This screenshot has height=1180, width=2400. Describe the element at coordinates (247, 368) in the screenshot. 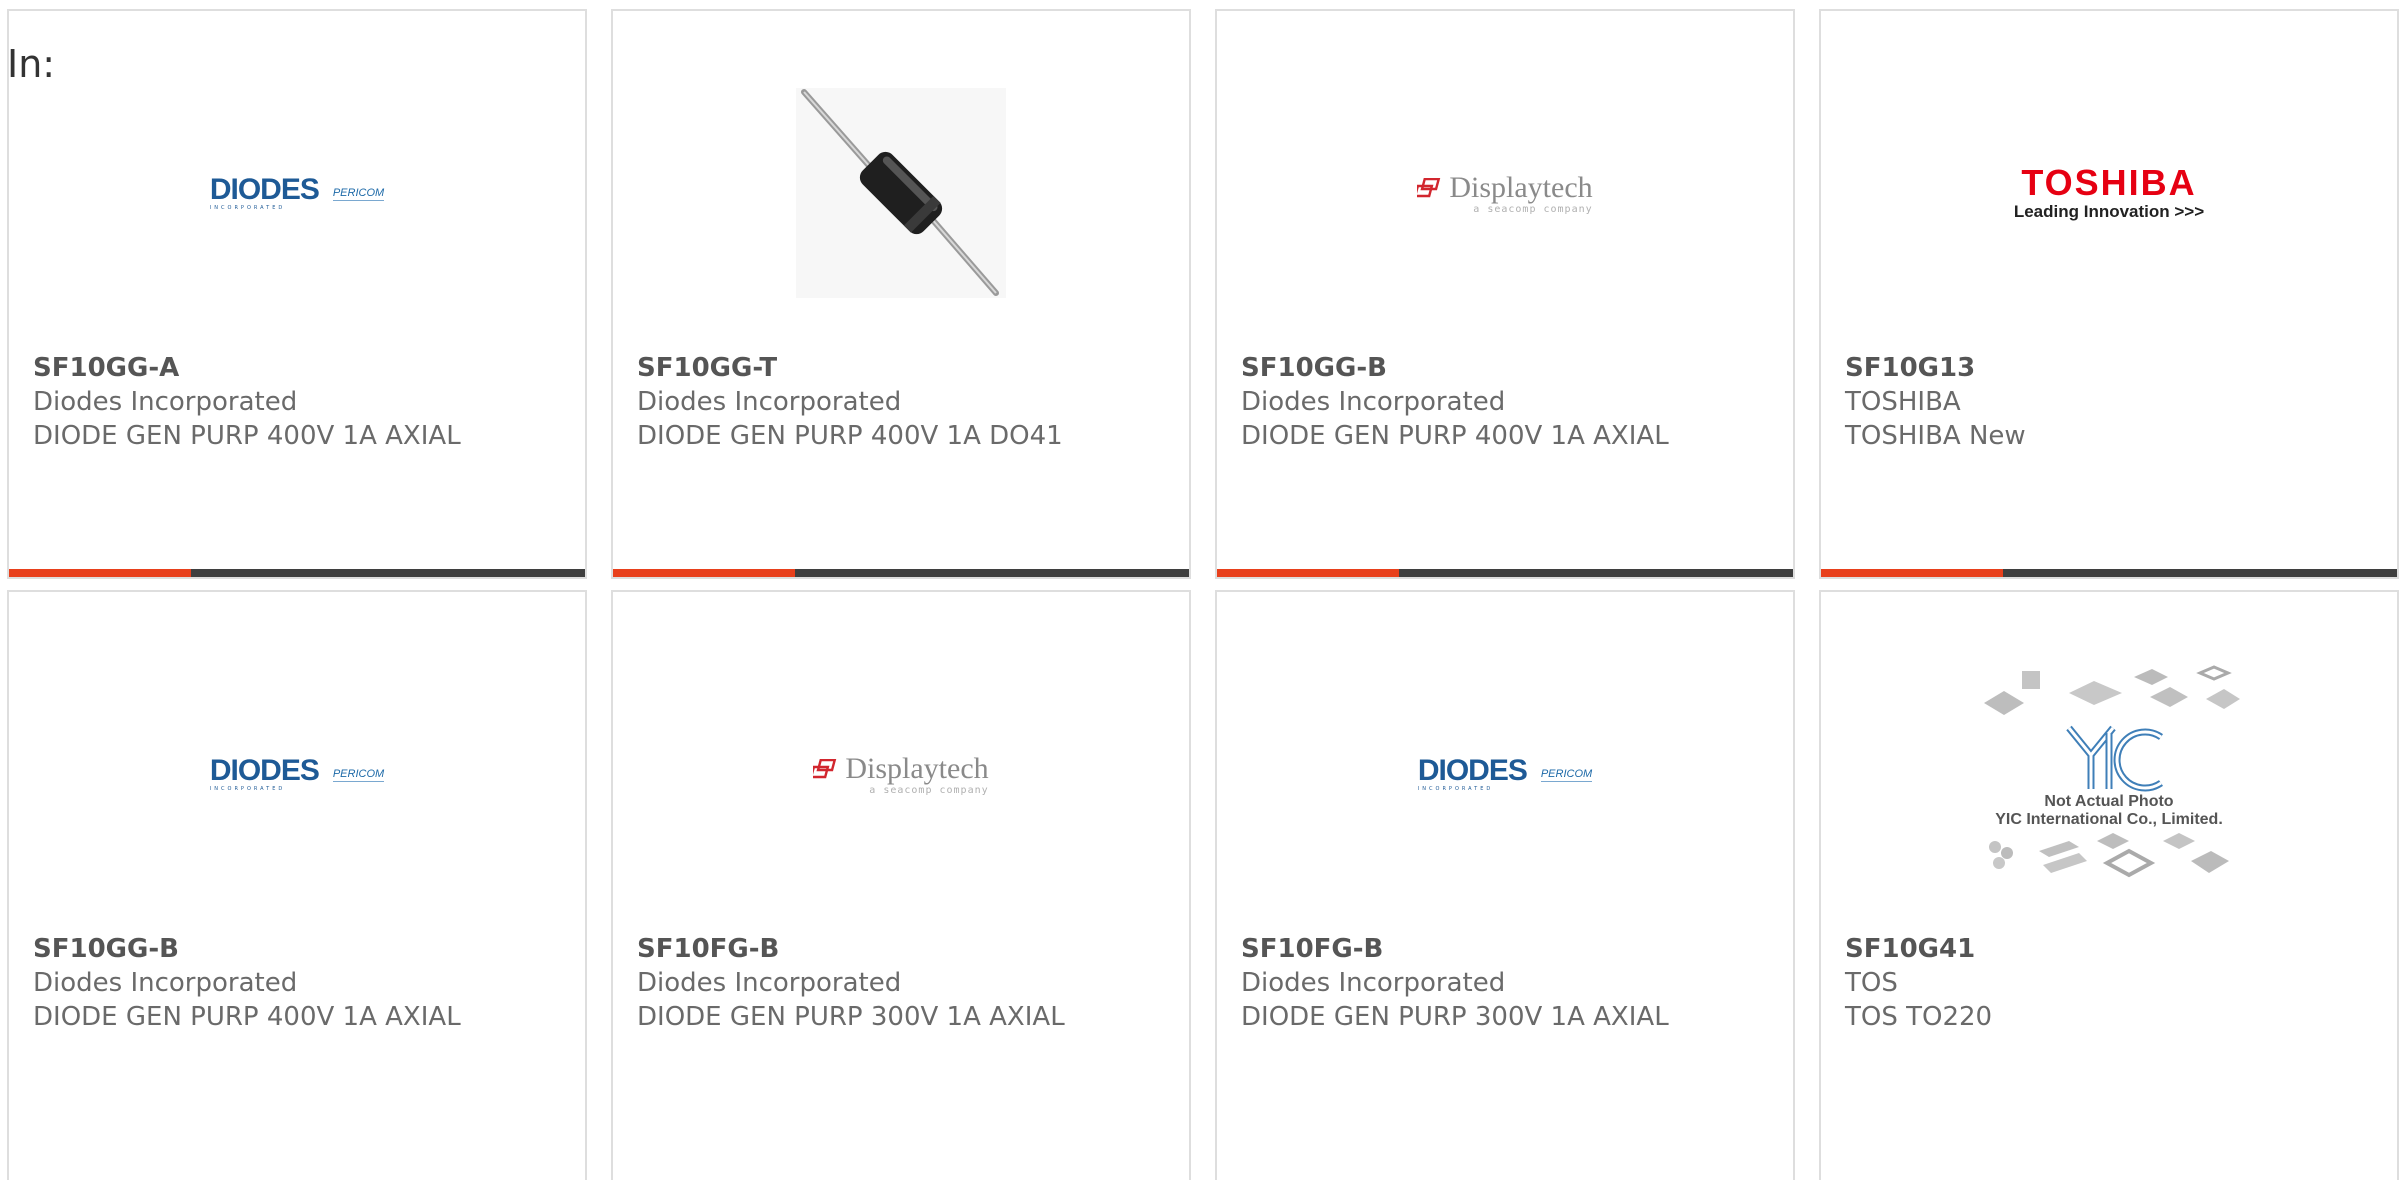

I see `part-number-link: SF10GG-A` at that location.